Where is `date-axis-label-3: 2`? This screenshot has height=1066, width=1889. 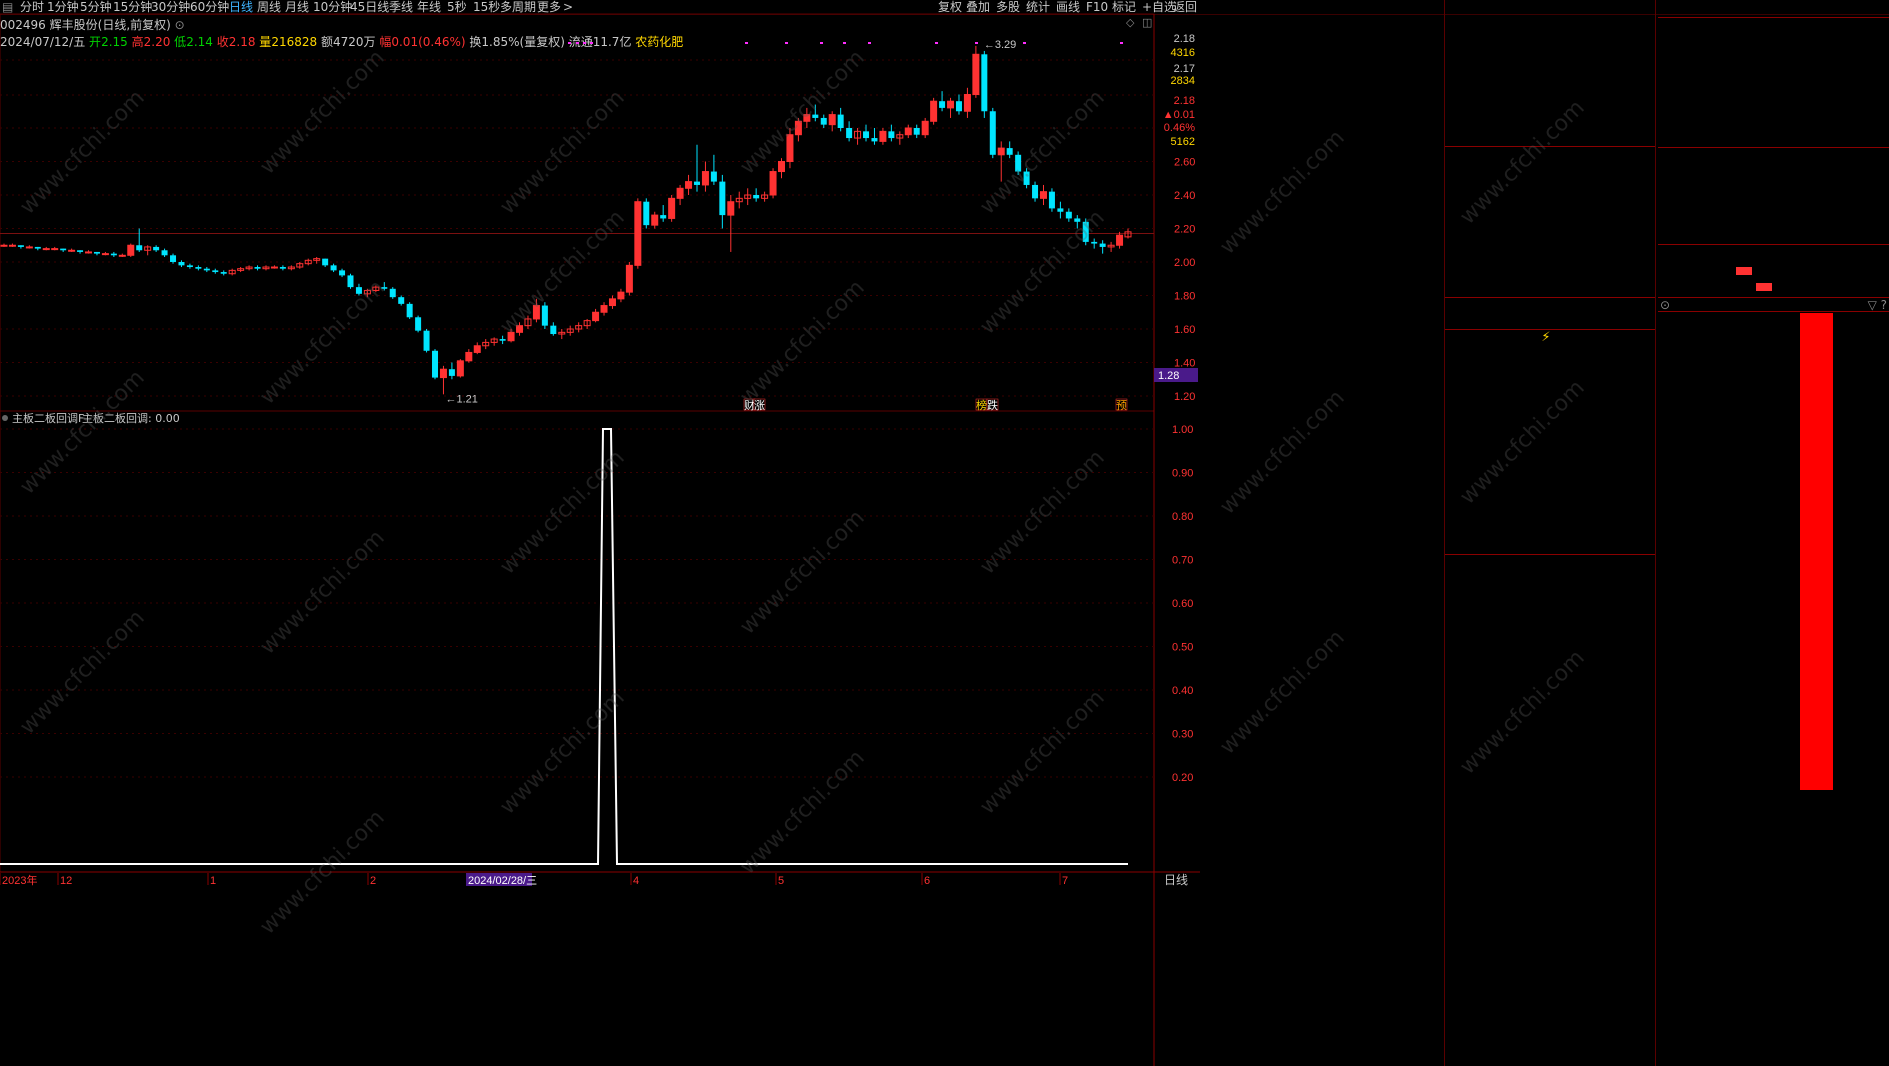
date-axis-label-3: 2 is located at coordinates (373, 881).